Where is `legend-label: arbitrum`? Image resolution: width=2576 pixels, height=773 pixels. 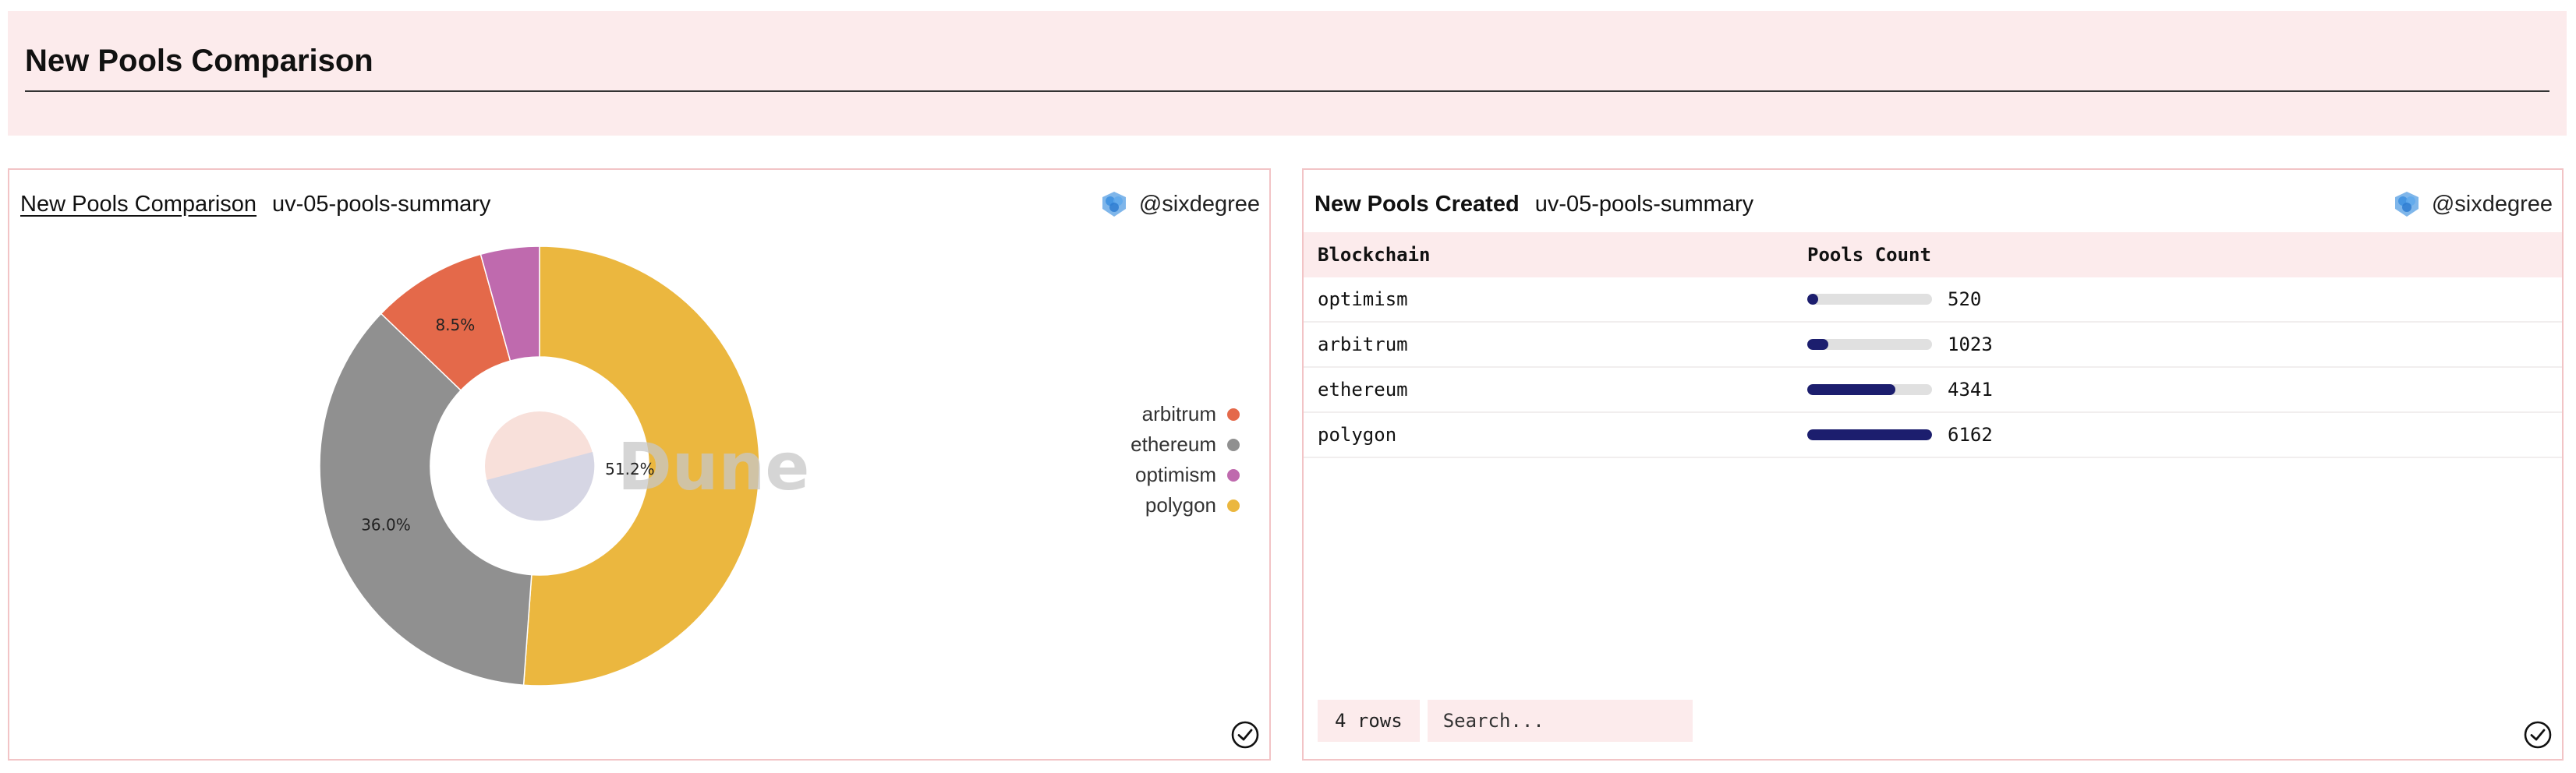 legend-label: arbitrum is located at coordinates (1178, 413).